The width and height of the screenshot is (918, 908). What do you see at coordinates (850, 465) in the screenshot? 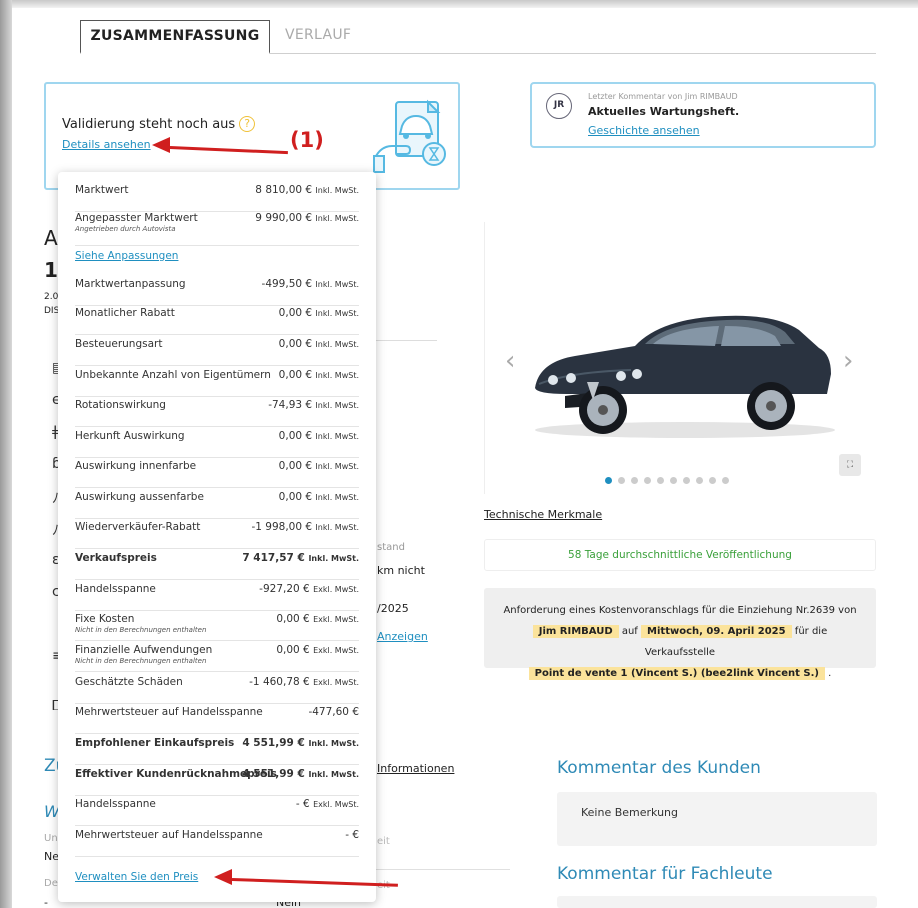
I see `expand-icon: ⛶` at bounding box center [850, 465].